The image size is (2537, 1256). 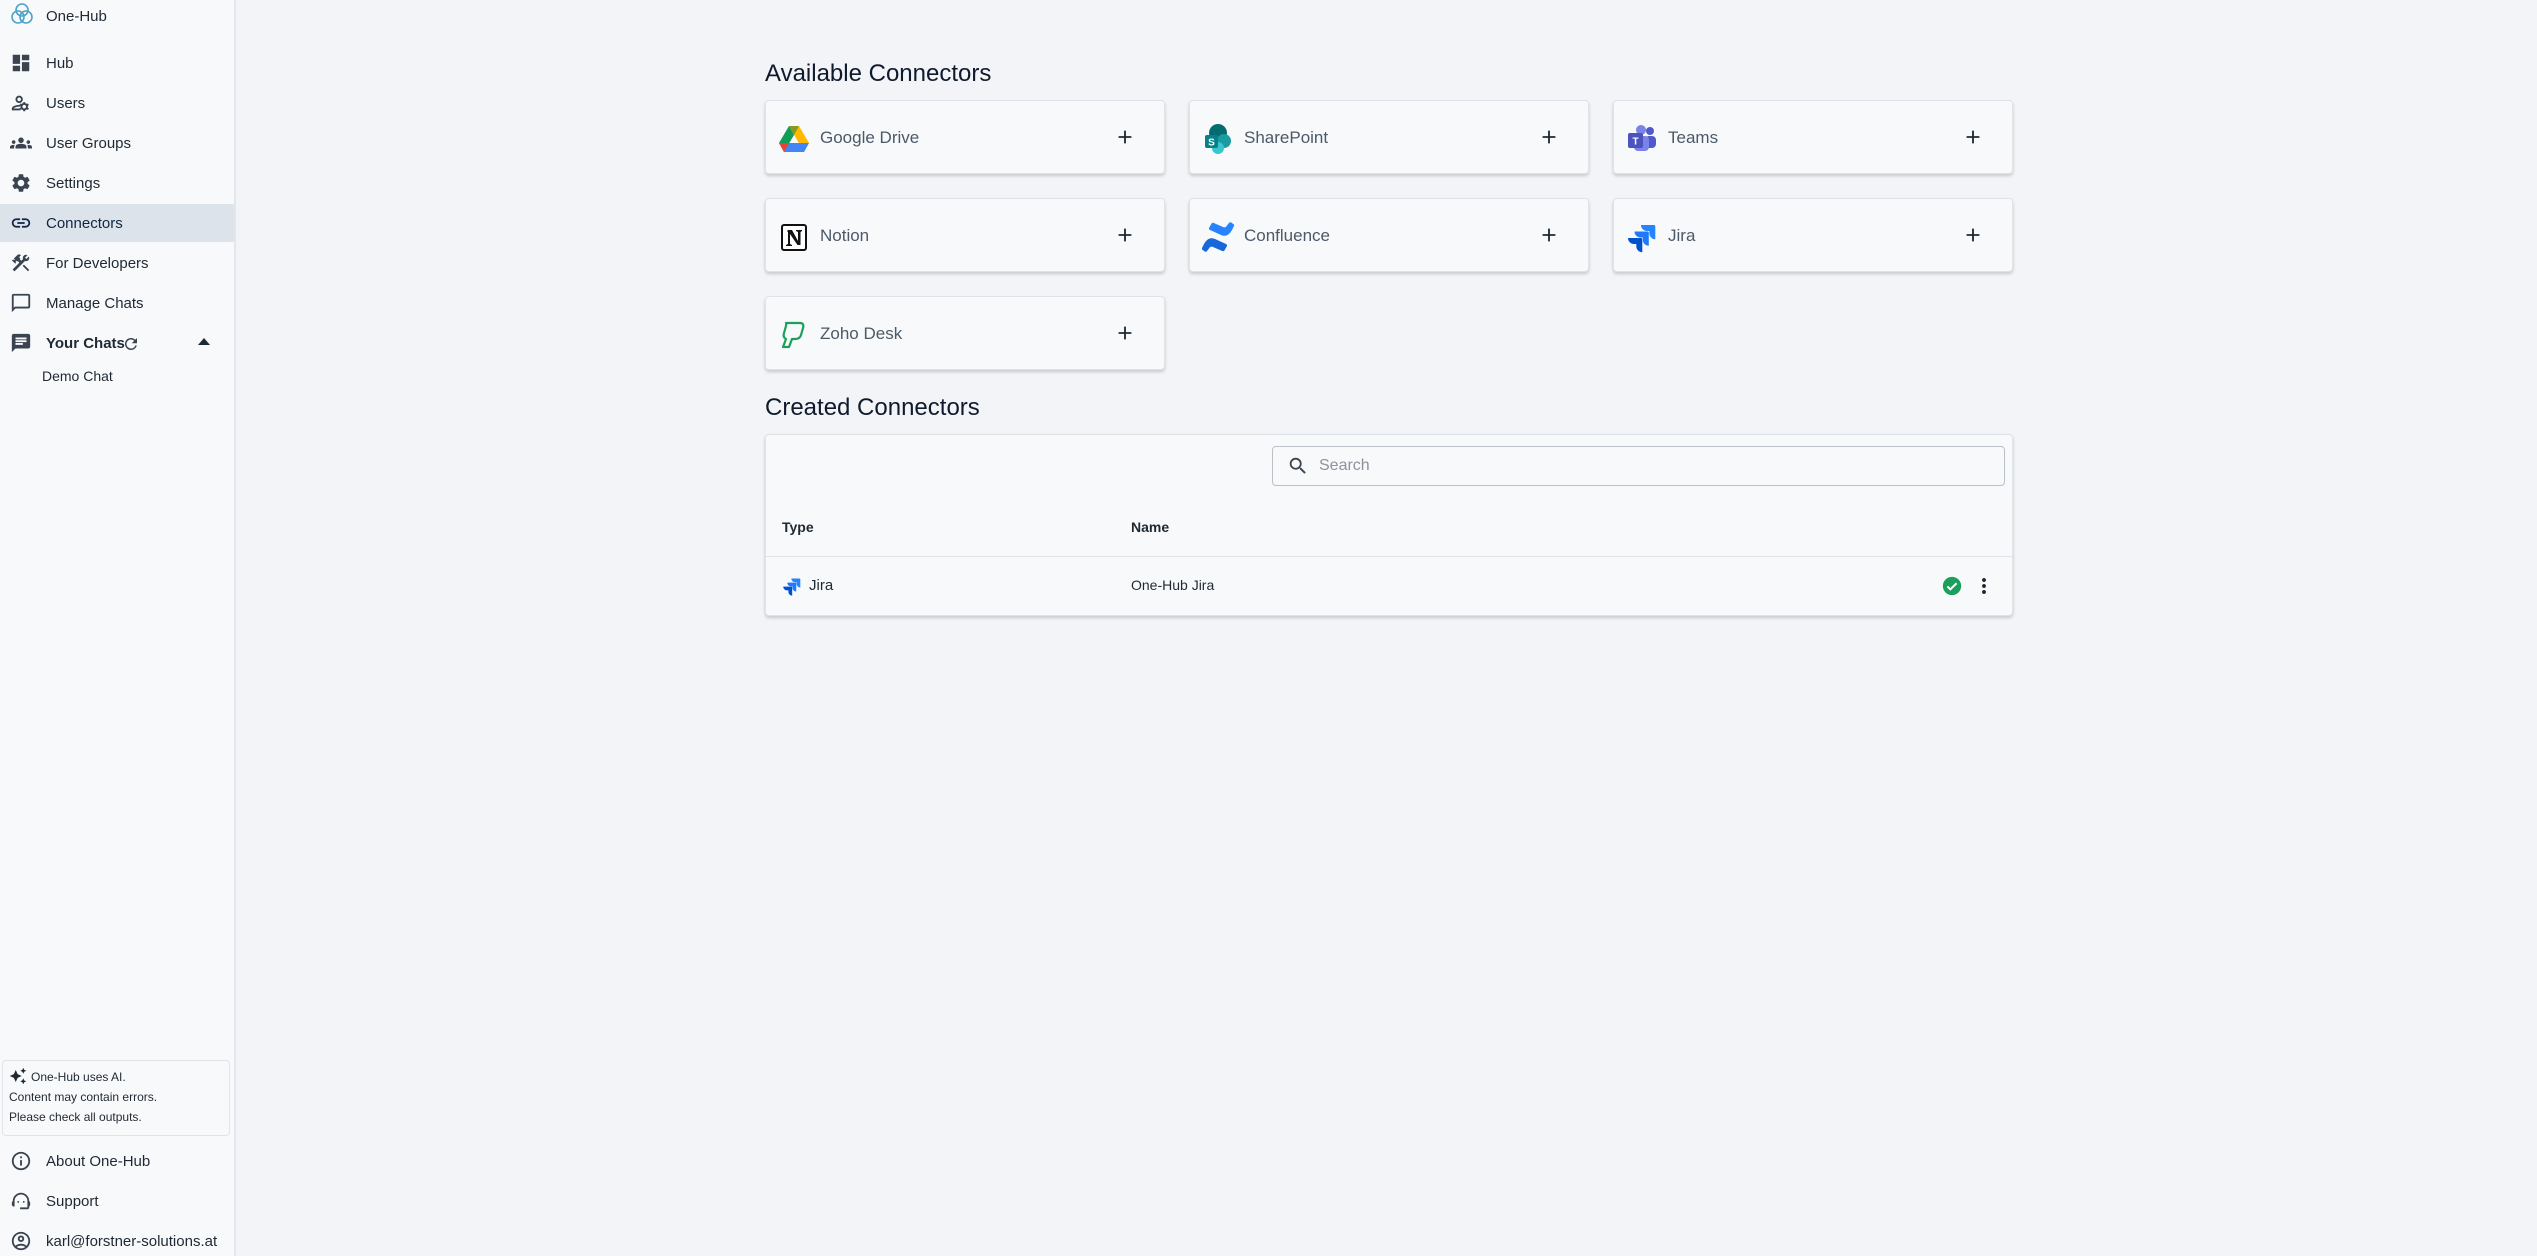 What do you see at coordinates (1211, 143) in the screenshot?
I see `svg-text: S` at bounding box center [1211, 143].